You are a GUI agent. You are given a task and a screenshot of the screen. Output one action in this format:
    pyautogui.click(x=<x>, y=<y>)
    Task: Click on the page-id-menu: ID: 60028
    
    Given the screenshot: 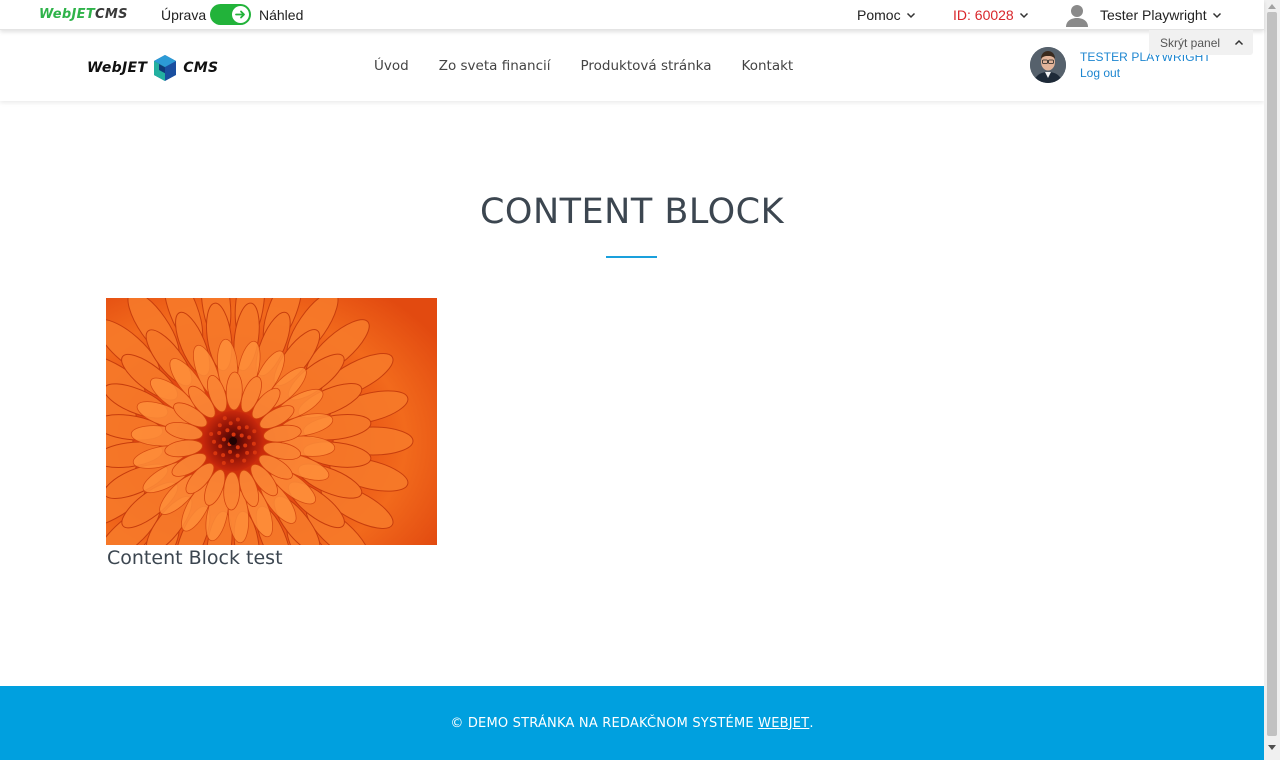 What is the action you would take?
    pyautogui.click(x=991, y=15)
    